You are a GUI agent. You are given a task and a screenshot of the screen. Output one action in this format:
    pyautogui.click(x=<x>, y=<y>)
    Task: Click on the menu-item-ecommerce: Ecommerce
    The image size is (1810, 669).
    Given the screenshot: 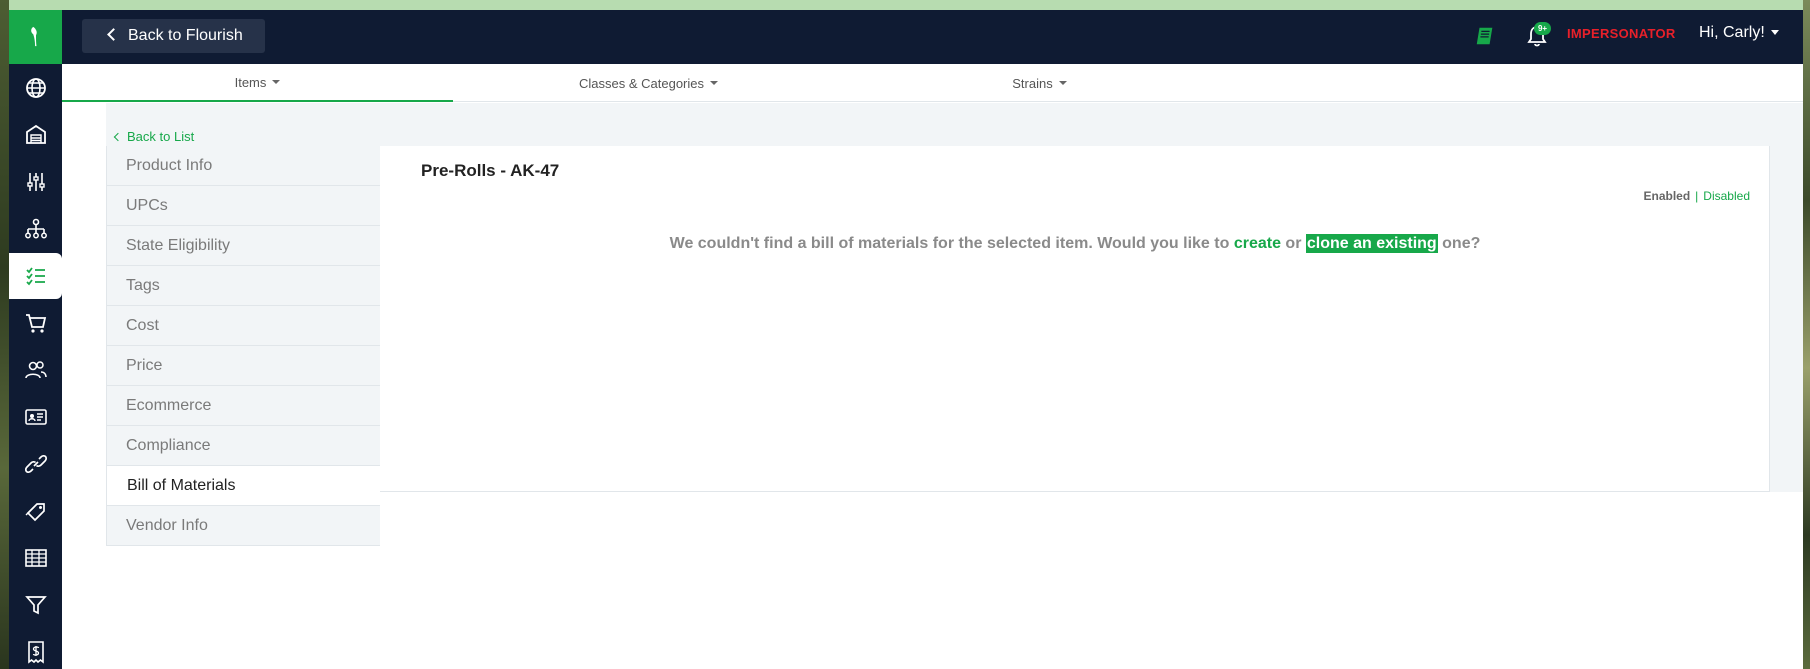 What is the action you would take?
    pyautogui.click(x=243, y=406)
    